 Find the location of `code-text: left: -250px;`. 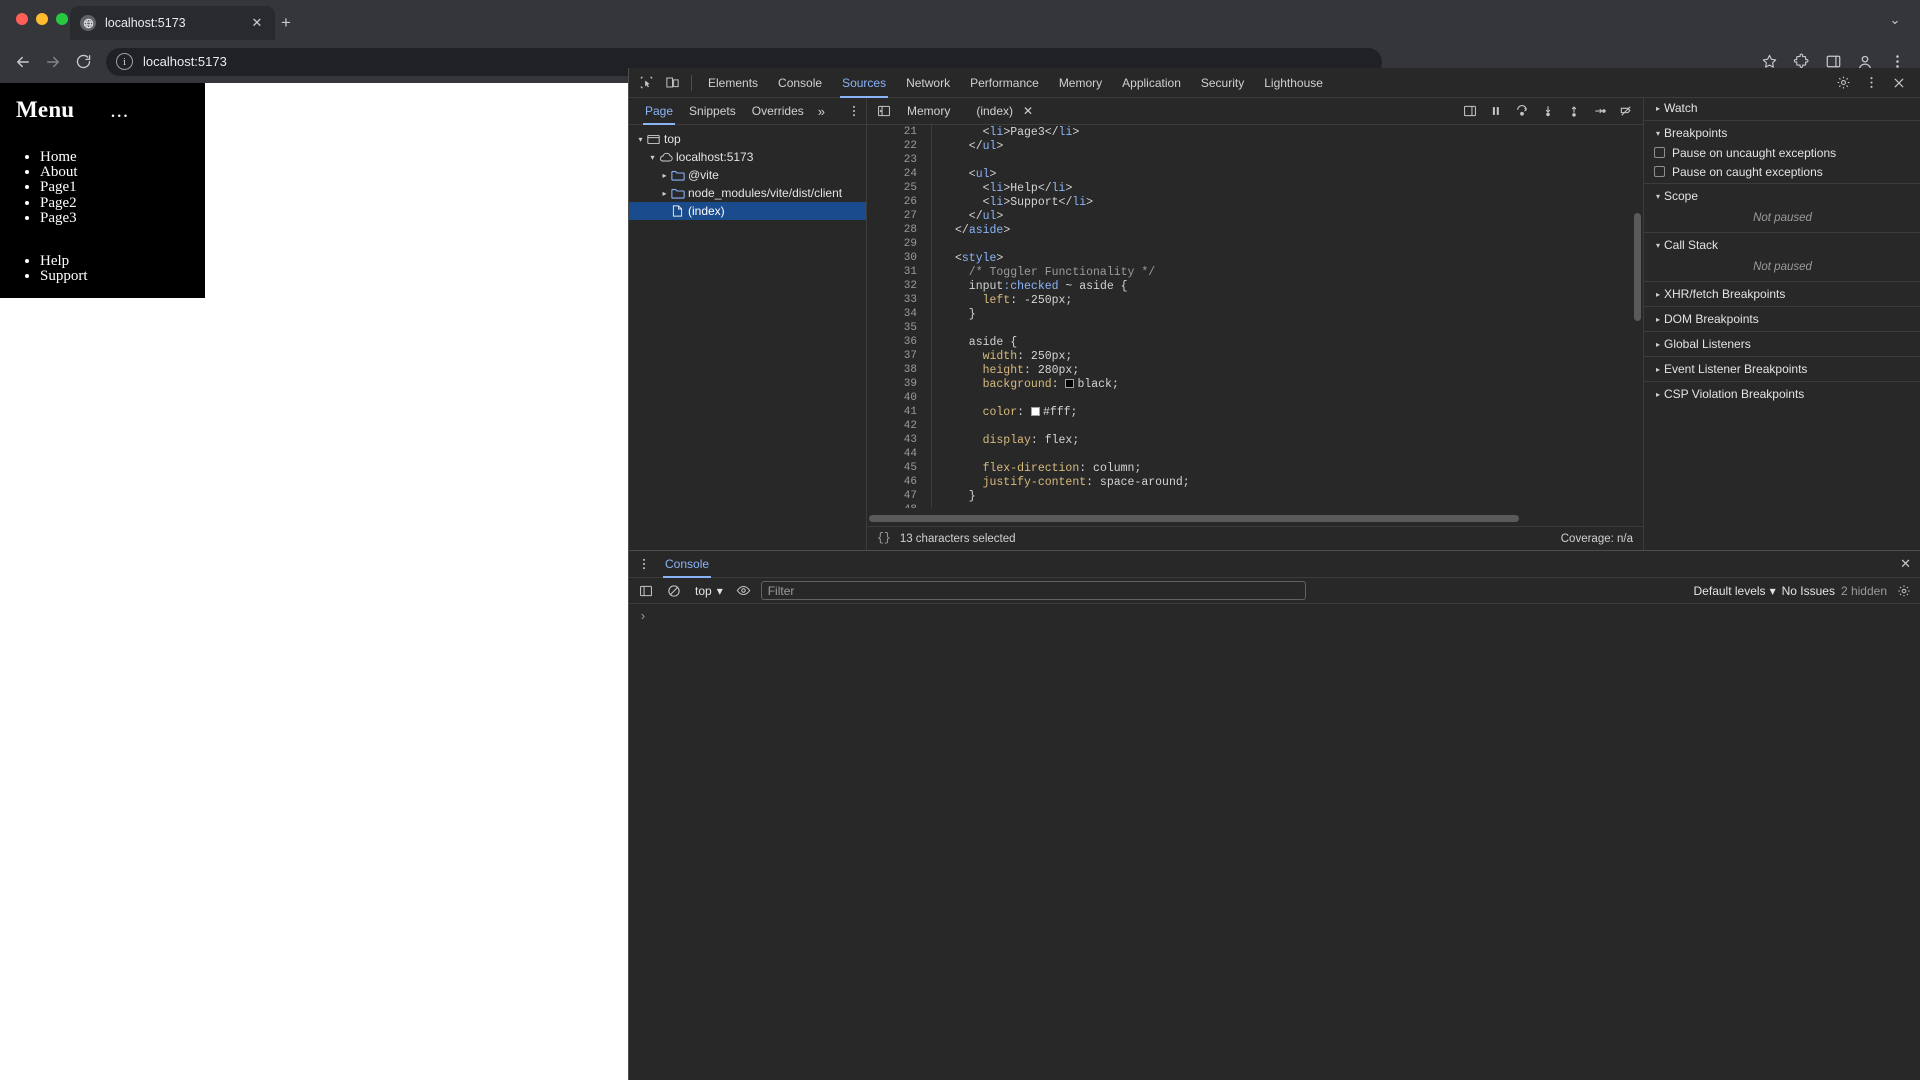

code-text: left: -250px; is located at coordinates (1008, 300).